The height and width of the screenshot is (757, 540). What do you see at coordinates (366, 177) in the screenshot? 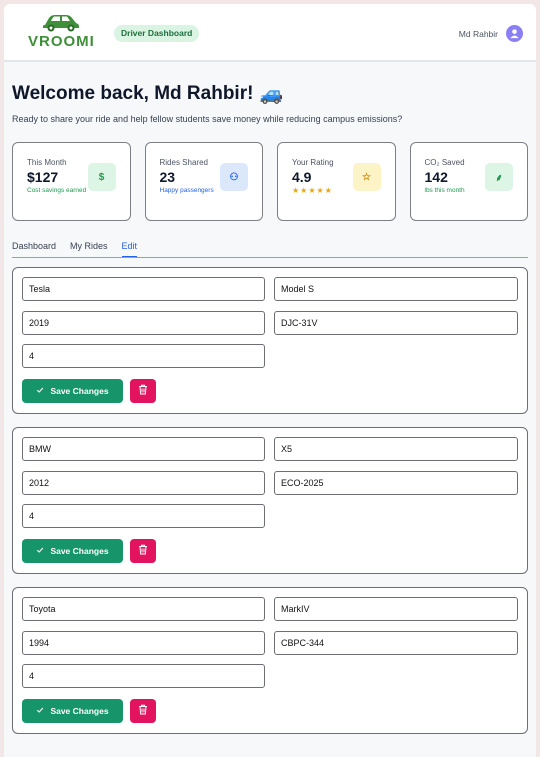
I see `star-icon: ☆` at bounding box center [366, 177].